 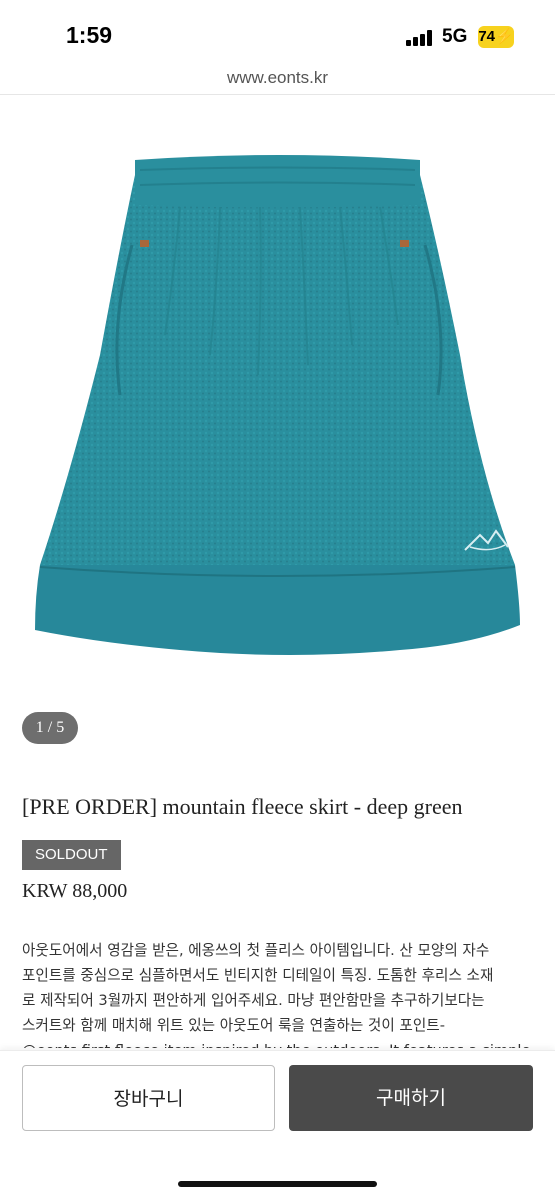 What do you see at coordinates (421, 38) in the screenshot?
I see `signal-icon` at bounding box center [421, 38].